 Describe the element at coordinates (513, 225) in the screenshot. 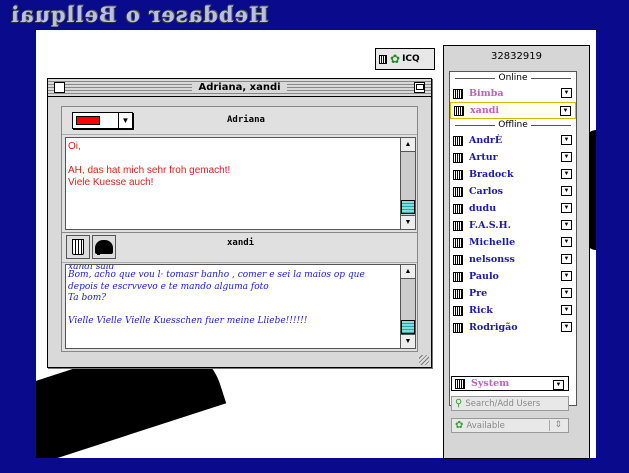

I see `contact-item: F.A.S.H. ▼` at that location.